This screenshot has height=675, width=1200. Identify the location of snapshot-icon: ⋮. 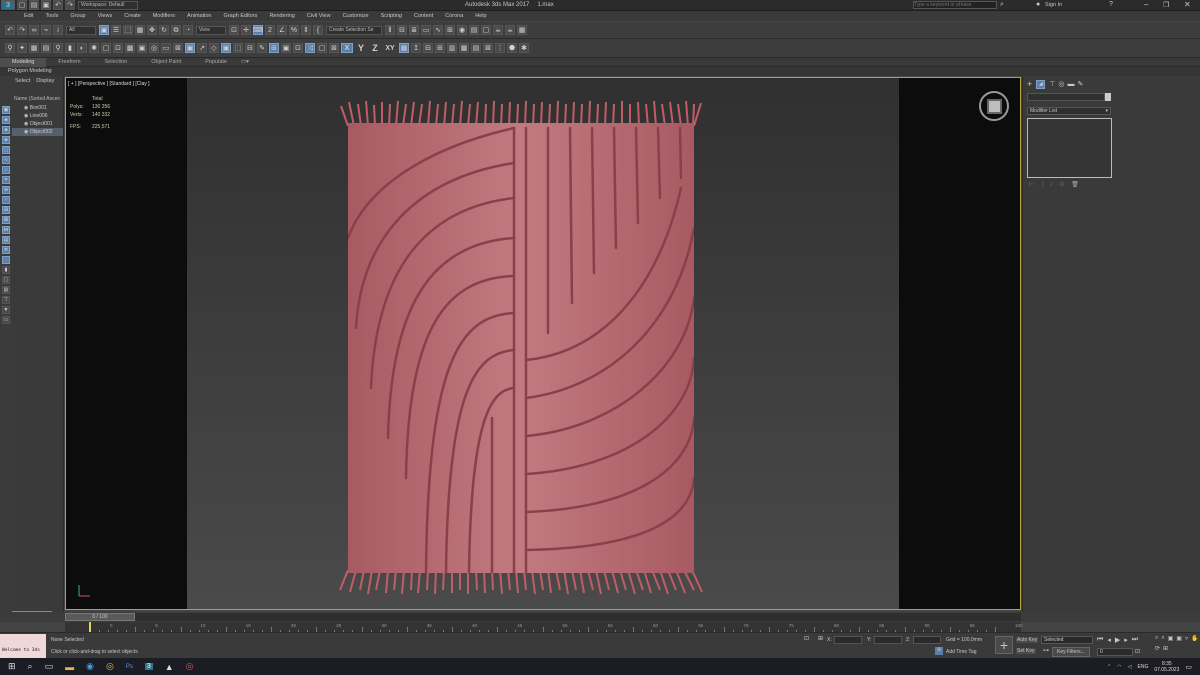
(500, 48).